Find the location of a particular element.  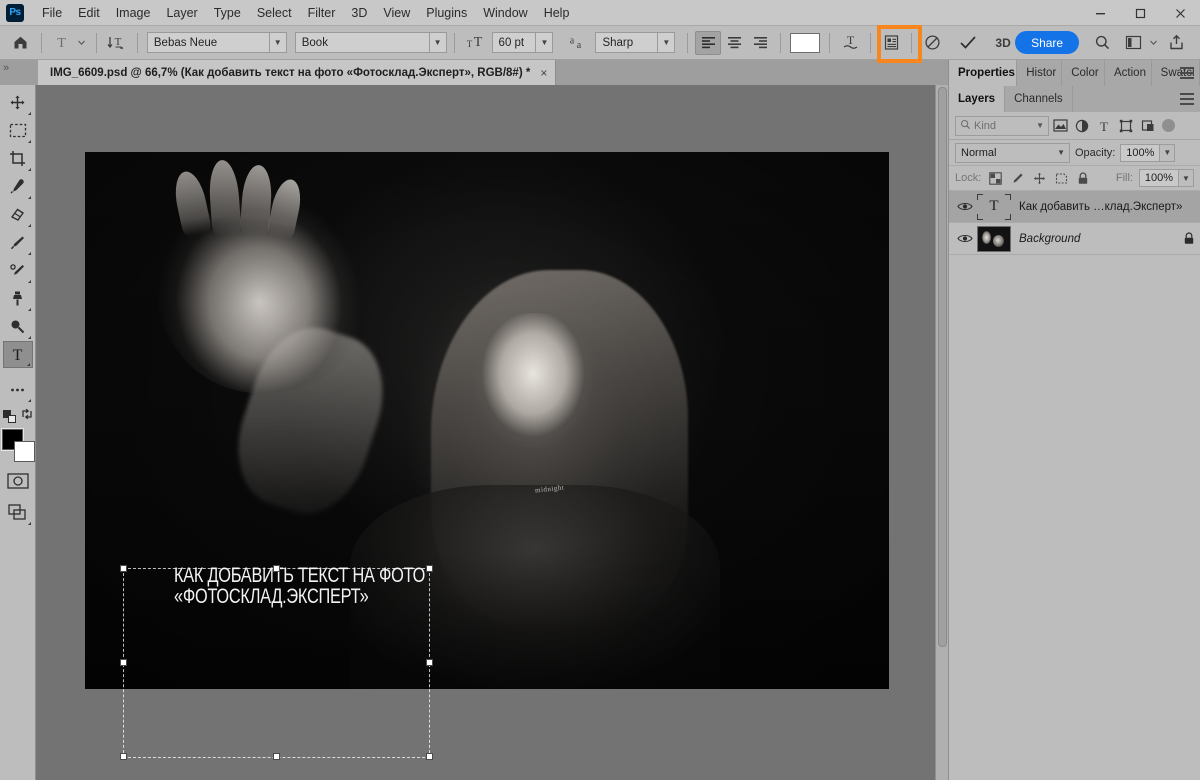

handle-bottom-left is located at coordinates (123, 756).